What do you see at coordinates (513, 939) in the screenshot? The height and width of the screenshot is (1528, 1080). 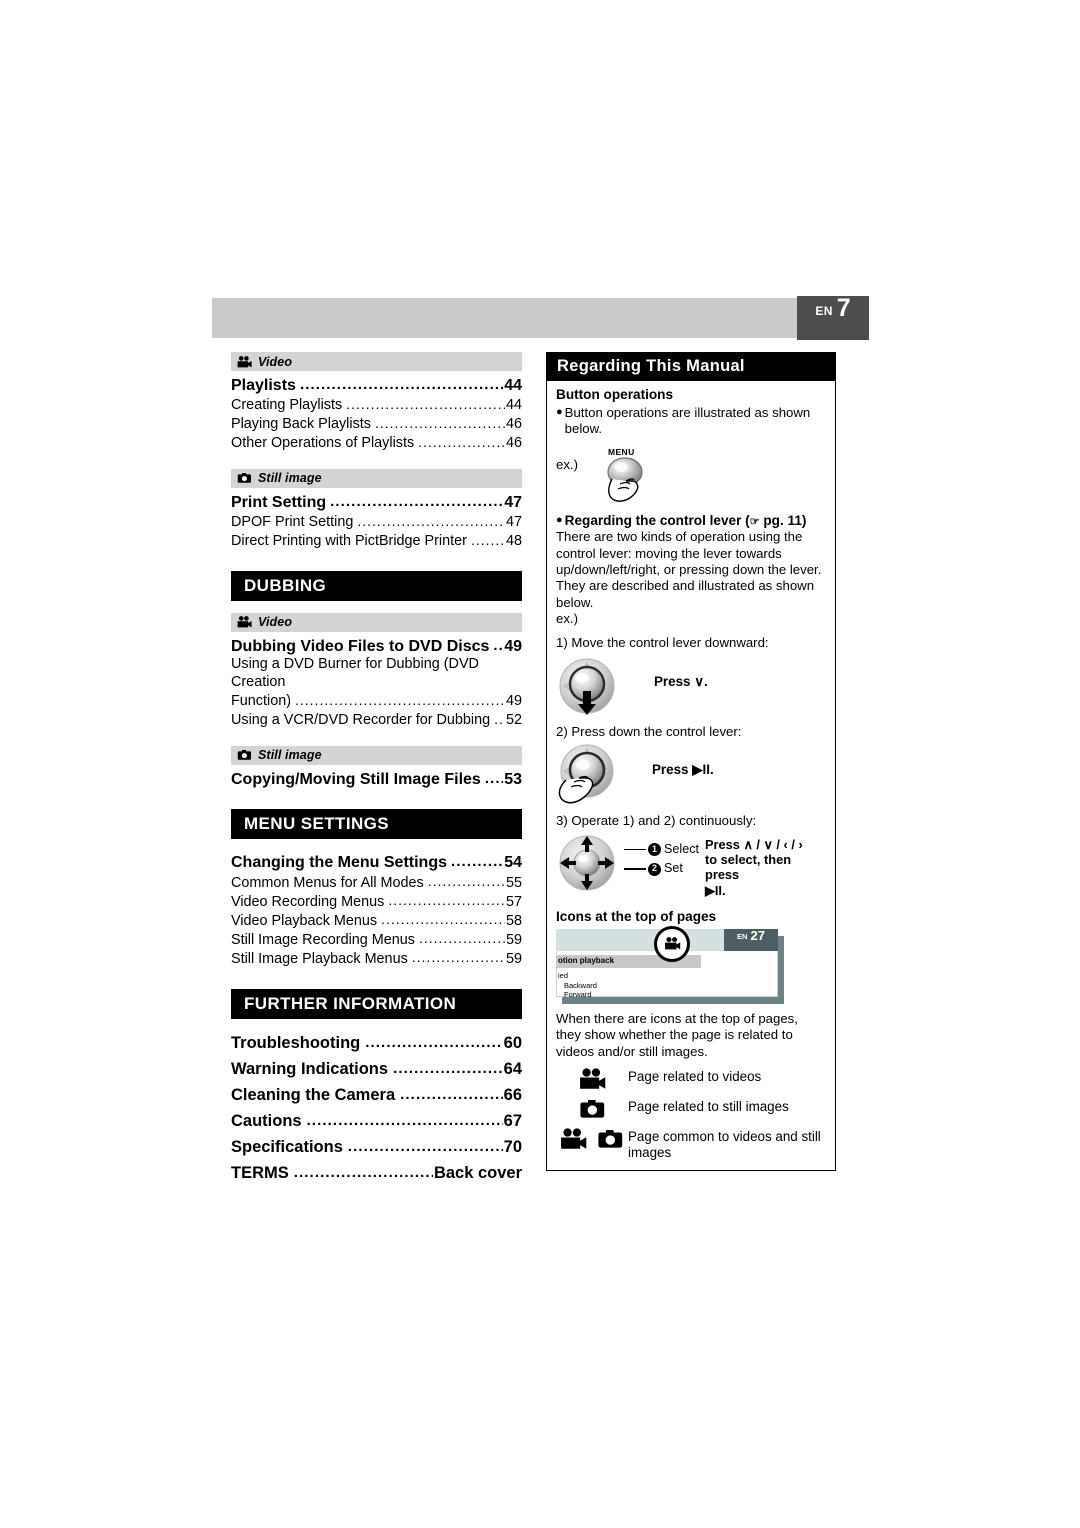 I see `toc-page: 59` at bounding box center [513, 939].